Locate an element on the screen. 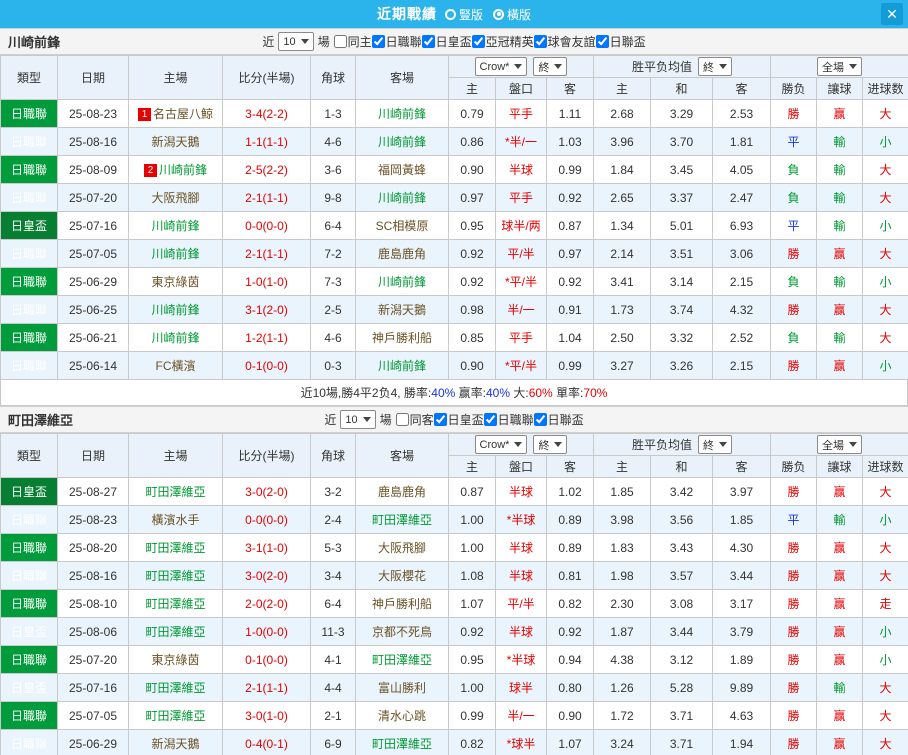 The width and height of the screenshot is (908, 755). away-team-name: 富山勝利 is located at coordinates (402, 688).